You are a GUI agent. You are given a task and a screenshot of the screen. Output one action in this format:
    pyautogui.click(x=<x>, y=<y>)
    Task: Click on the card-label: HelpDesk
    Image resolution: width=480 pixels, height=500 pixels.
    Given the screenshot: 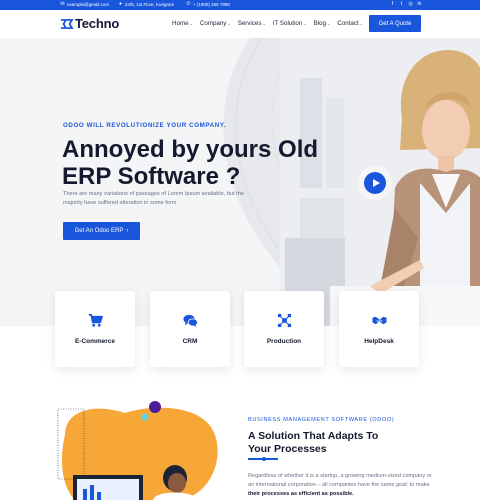 What is the action you would take?
    pyautogui.click(x=379, y=341)
    